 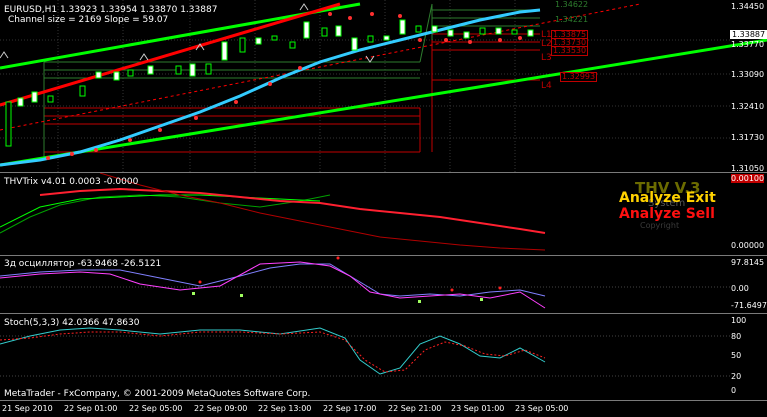 I want to click on current-price-tag: 1.33887, so click(x=748, y=34).